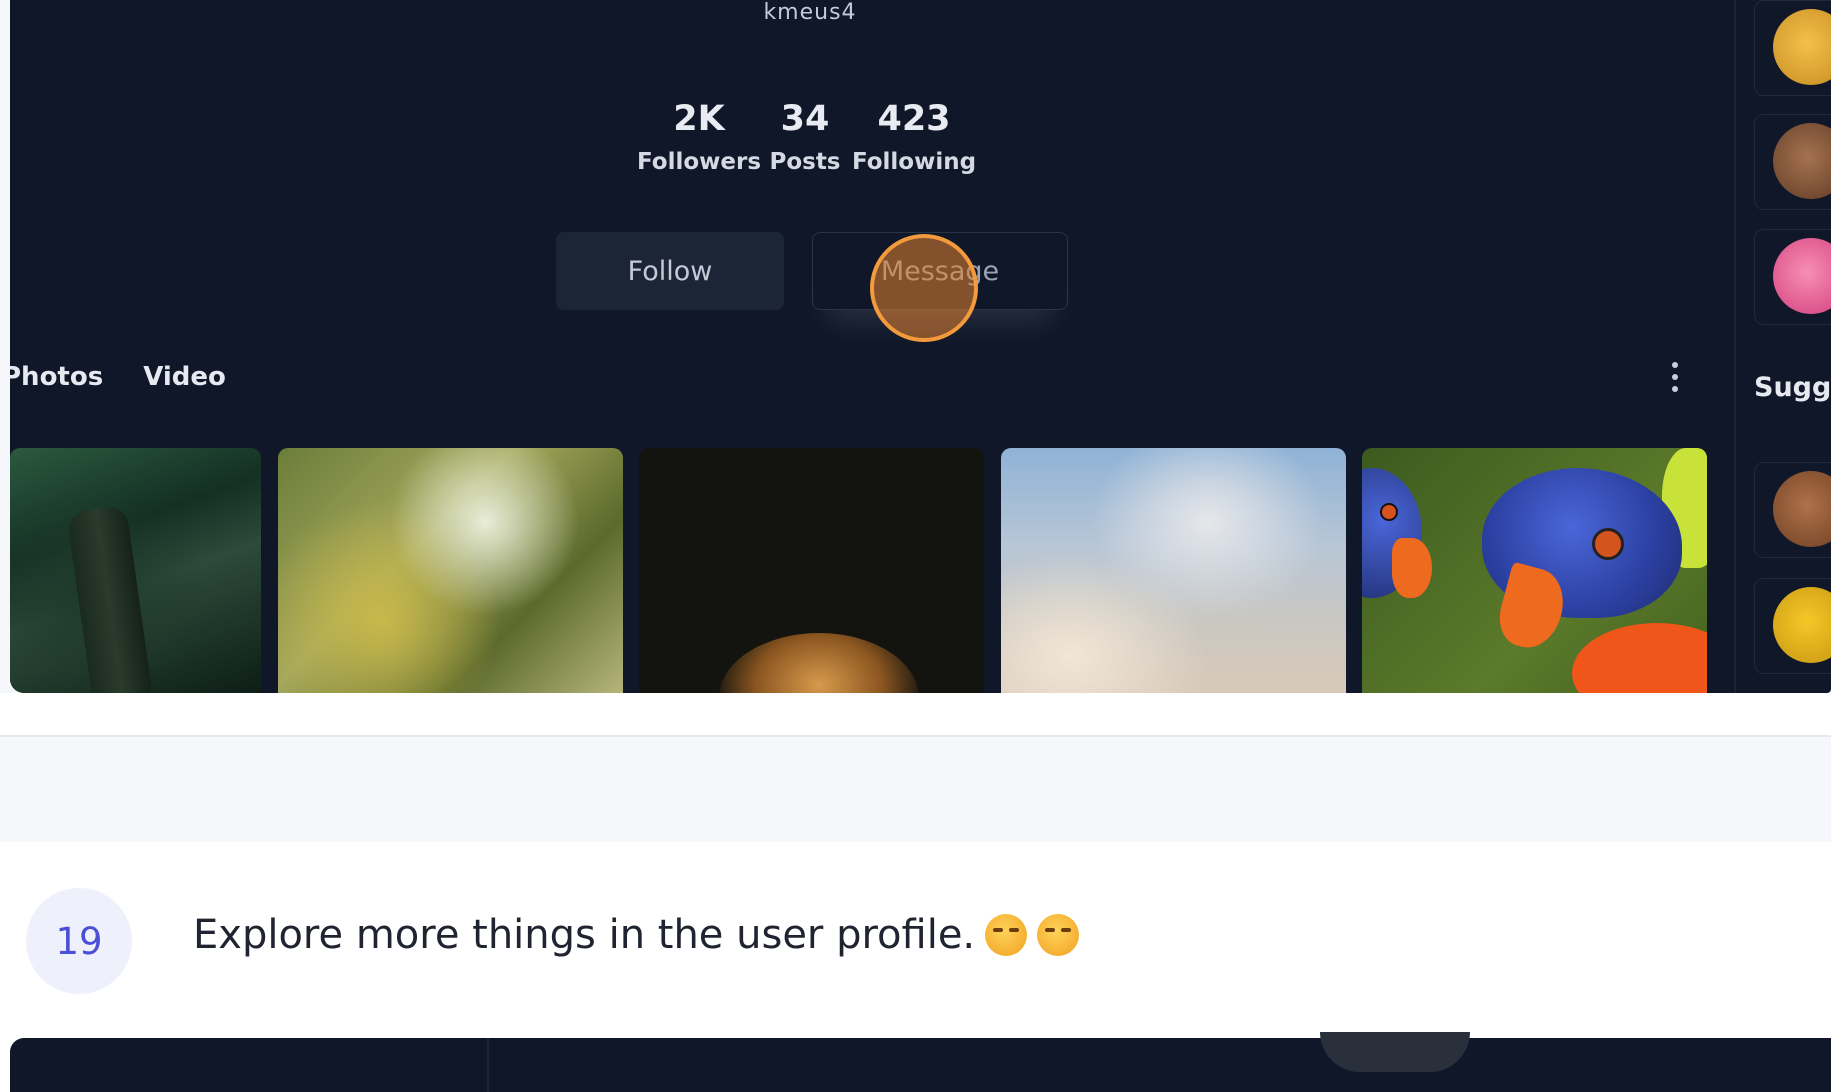  What do you see at coordinates (184, 377) in the screenshot?
I see `tab-video: Video` at bounding box center [184, 377].